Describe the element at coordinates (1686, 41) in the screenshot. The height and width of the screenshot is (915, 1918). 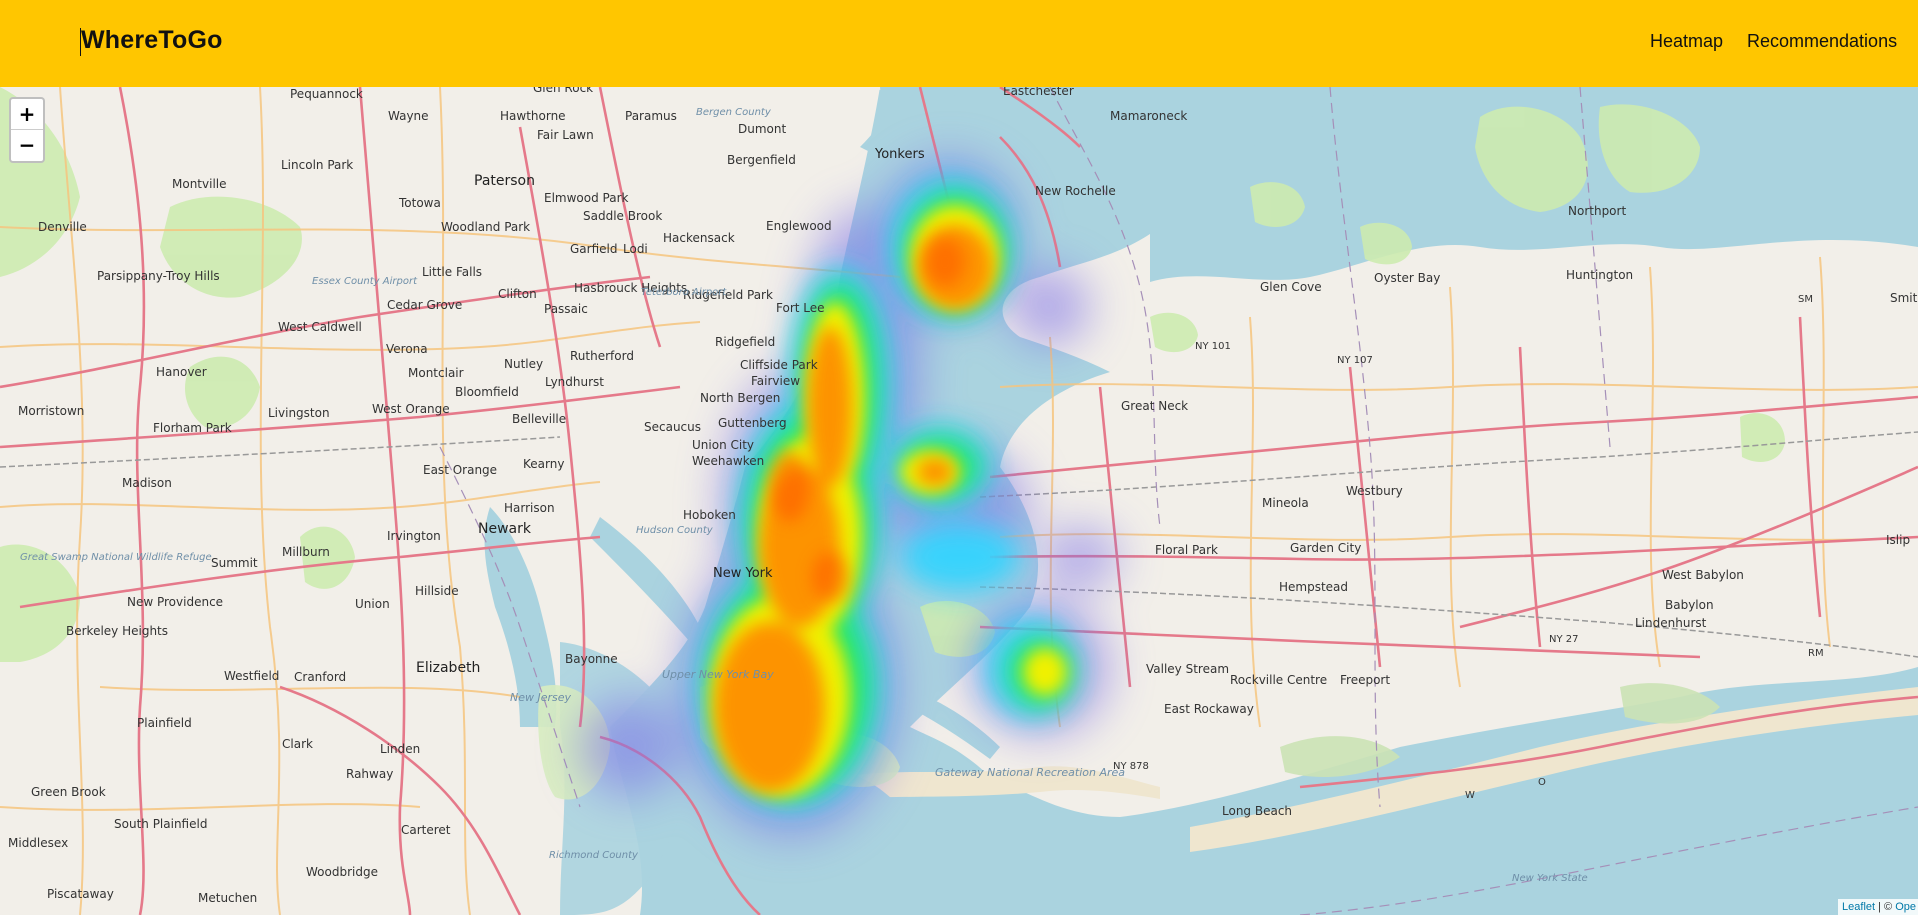
I see `nav-link-heatmap: Heatmap` at that location.